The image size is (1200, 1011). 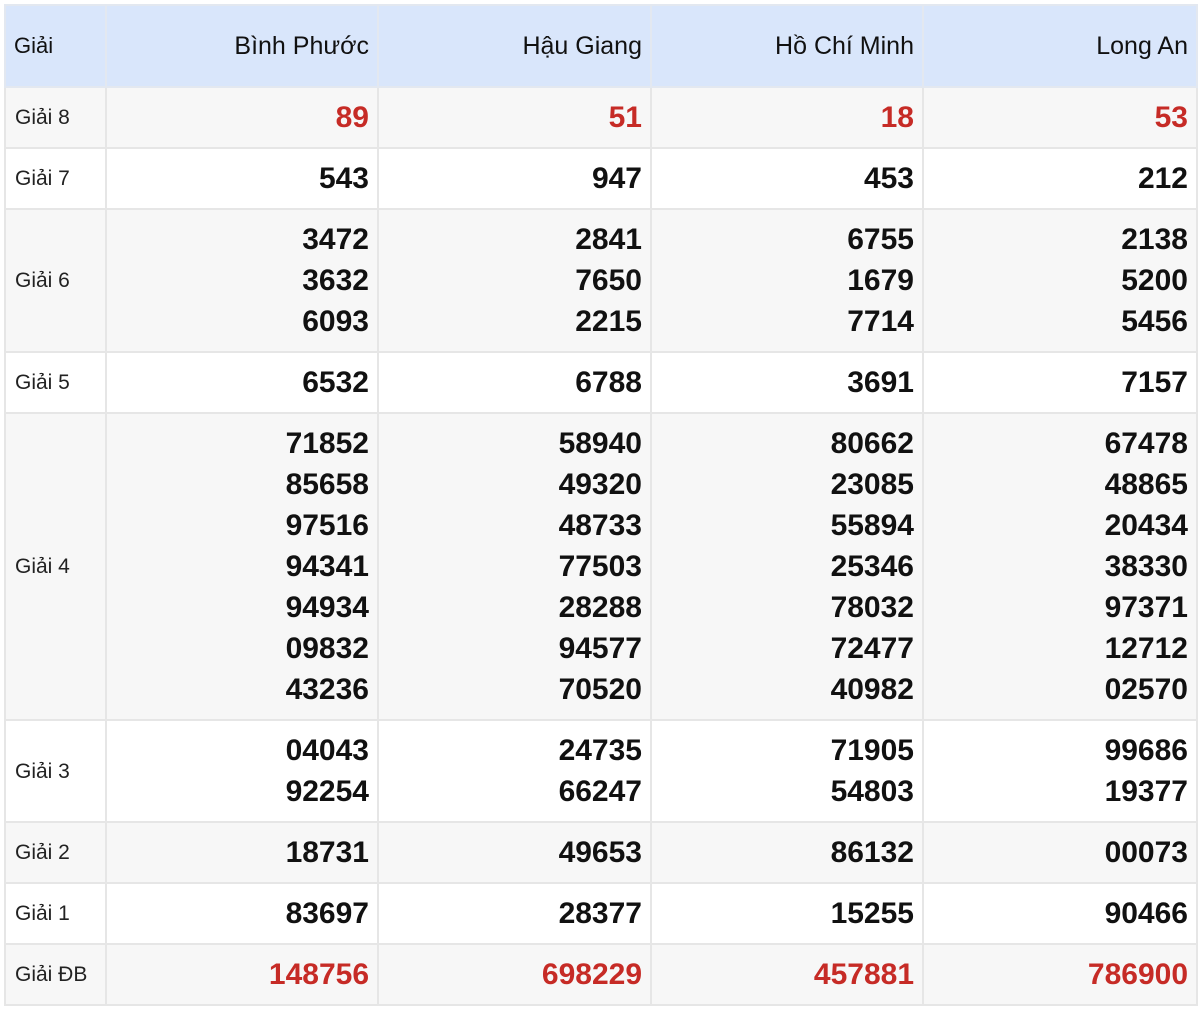 I want to click on result-number: 72477, so click(x=872, y=648).